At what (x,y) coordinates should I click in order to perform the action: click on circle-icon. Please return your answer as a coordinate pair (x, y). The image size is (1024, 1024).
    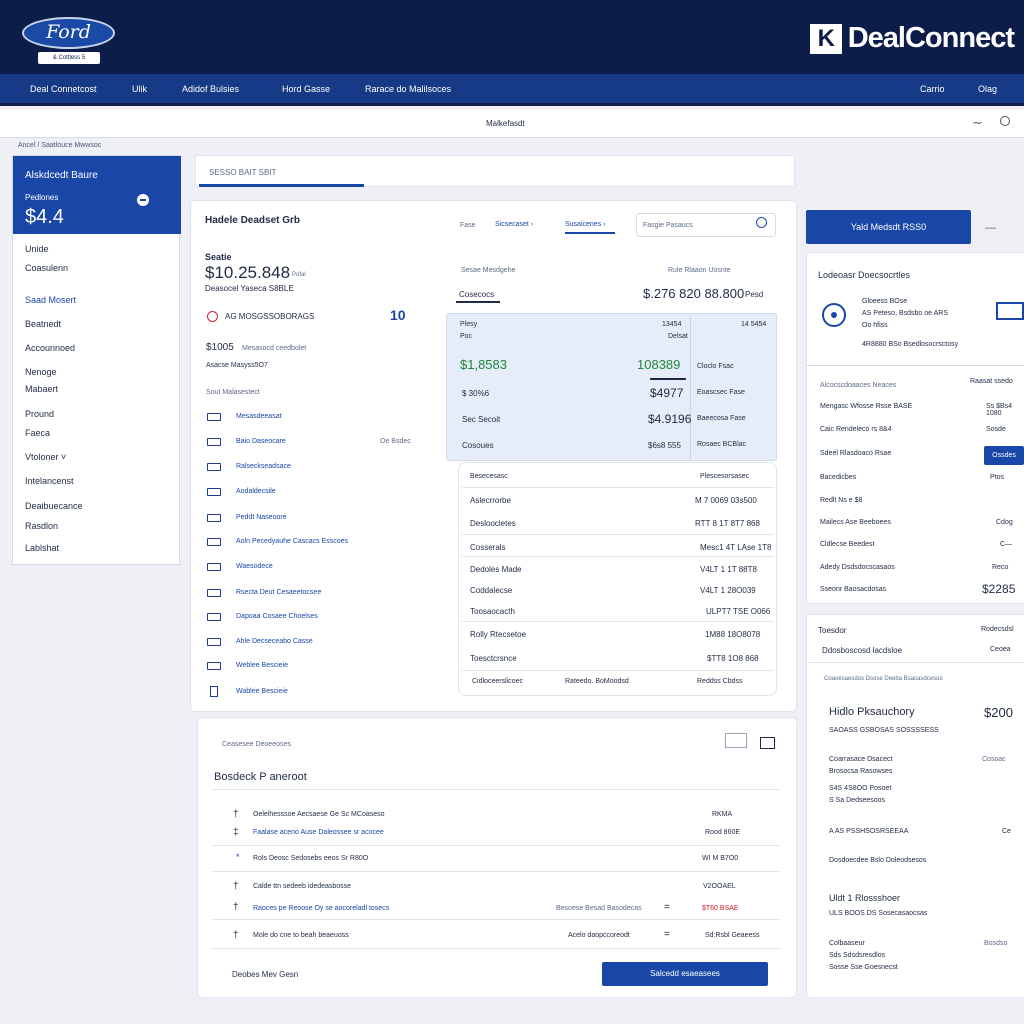
    Looking at the image, I should click on (1005, 121).